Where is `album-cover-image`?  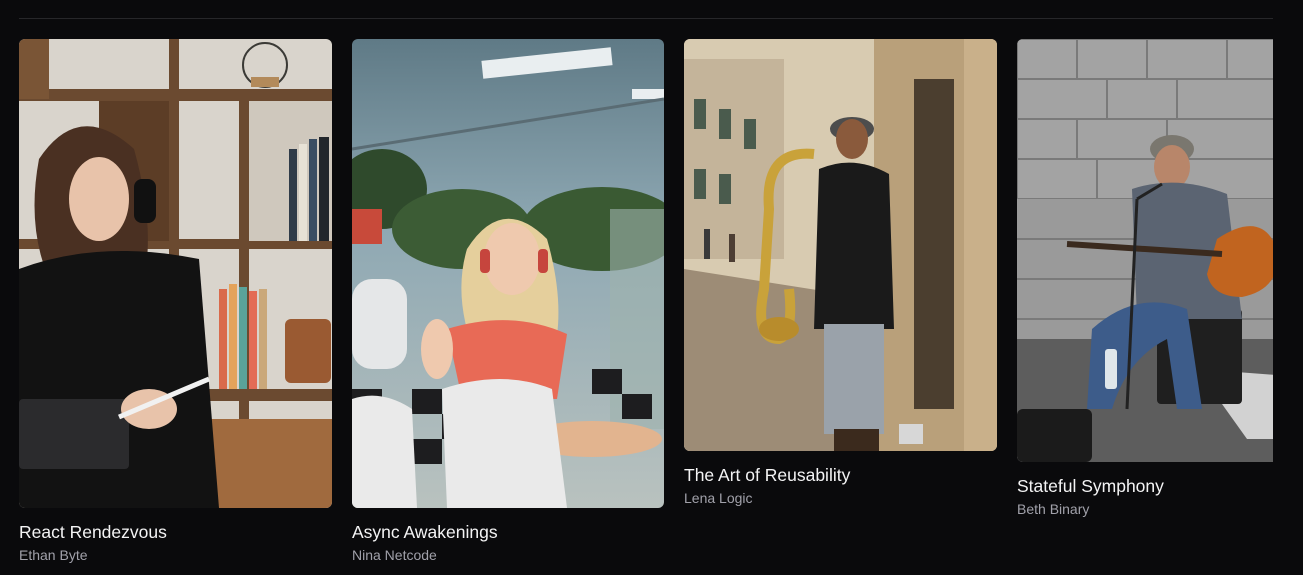 album-cover-image is located at coordinates (1145, 250).